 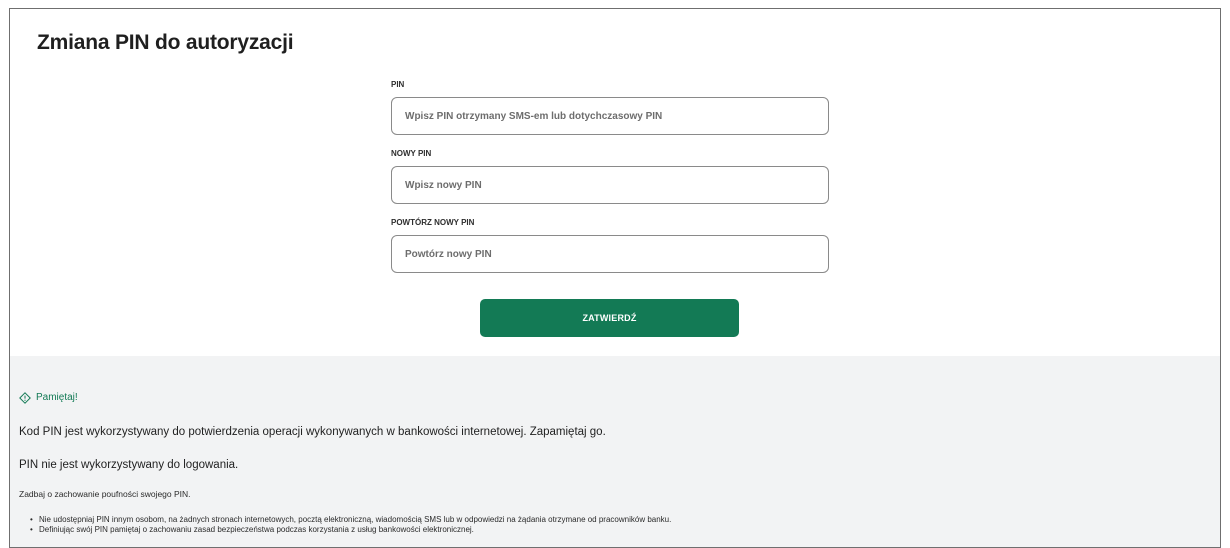 I want to click on diamond-info-icon, so click(x=25, y=397).